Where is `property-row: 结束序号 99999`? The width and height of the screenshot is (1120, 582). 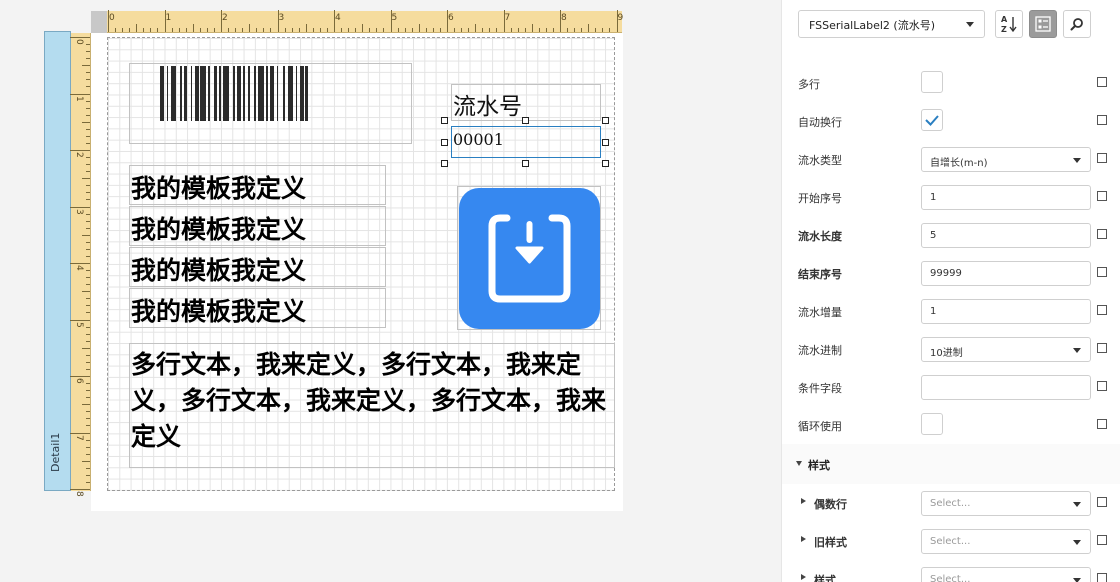
property-row: 结束序号 99999 is located at coordinates (951, 273).